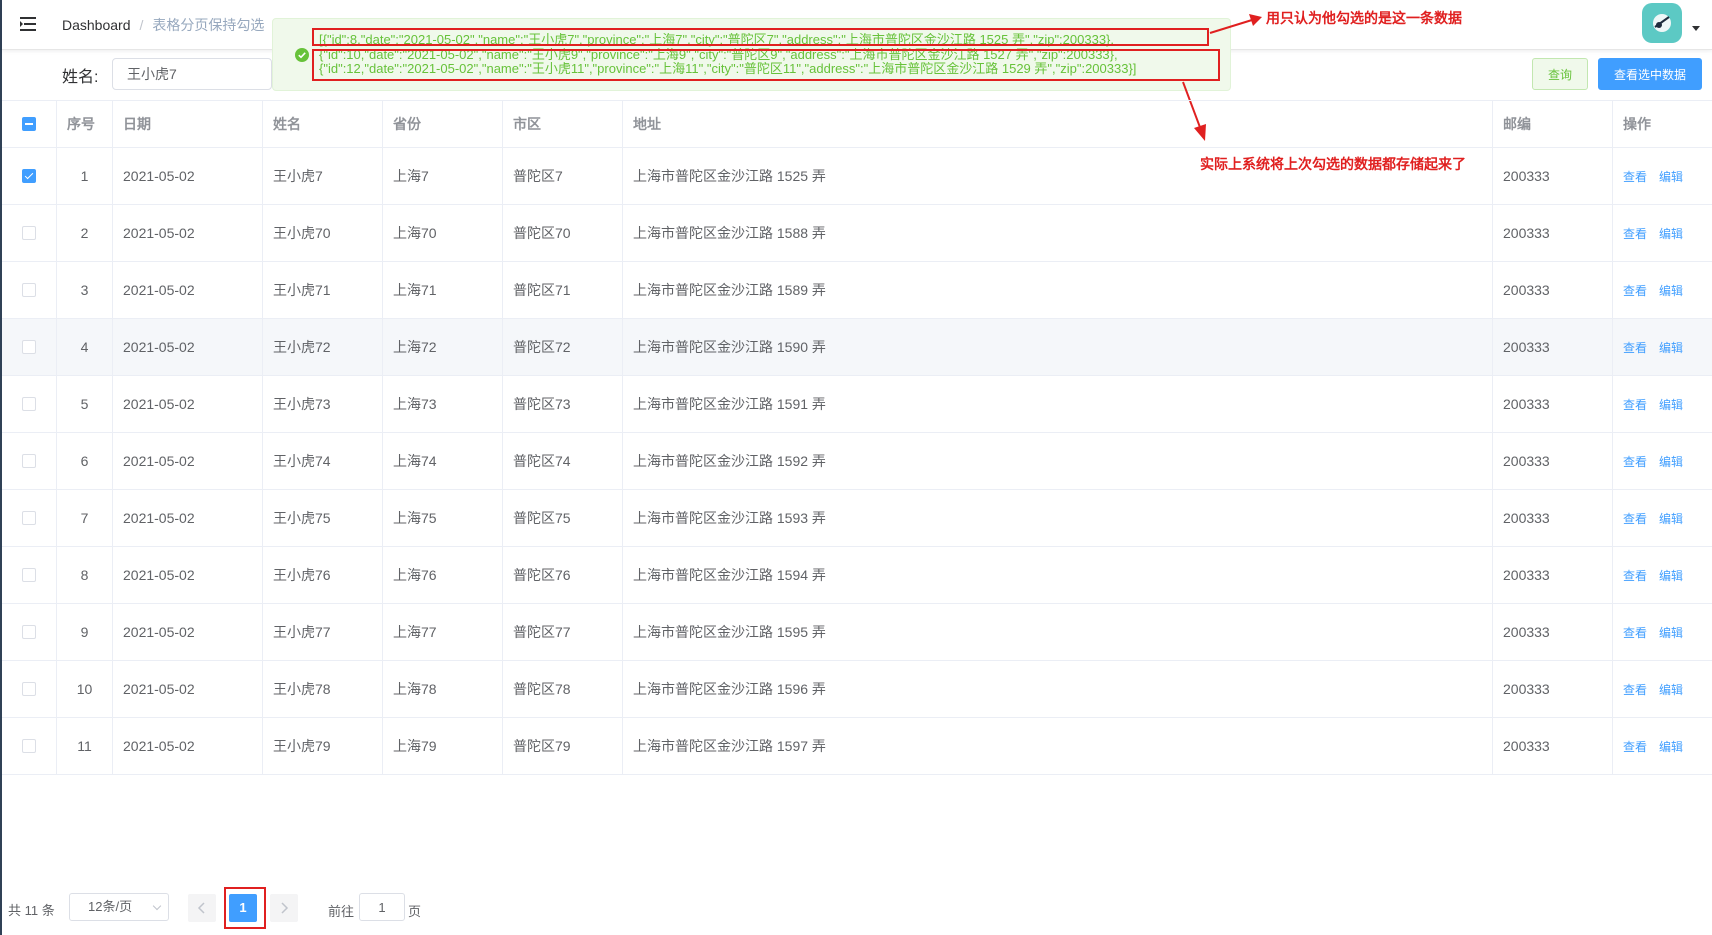 The width and height of the screenshot is (1712, 935). I want to click on name-label: 姓名:, so click(80, 77).